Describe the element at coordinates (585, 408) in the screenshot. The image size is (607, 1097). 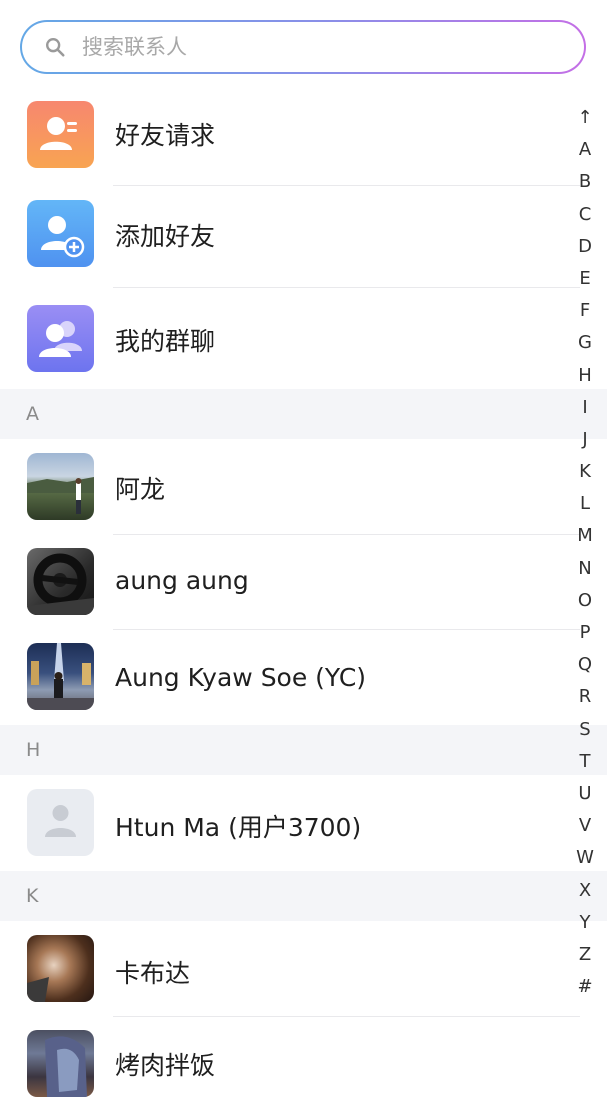
I see `index-letter: I` at that location.